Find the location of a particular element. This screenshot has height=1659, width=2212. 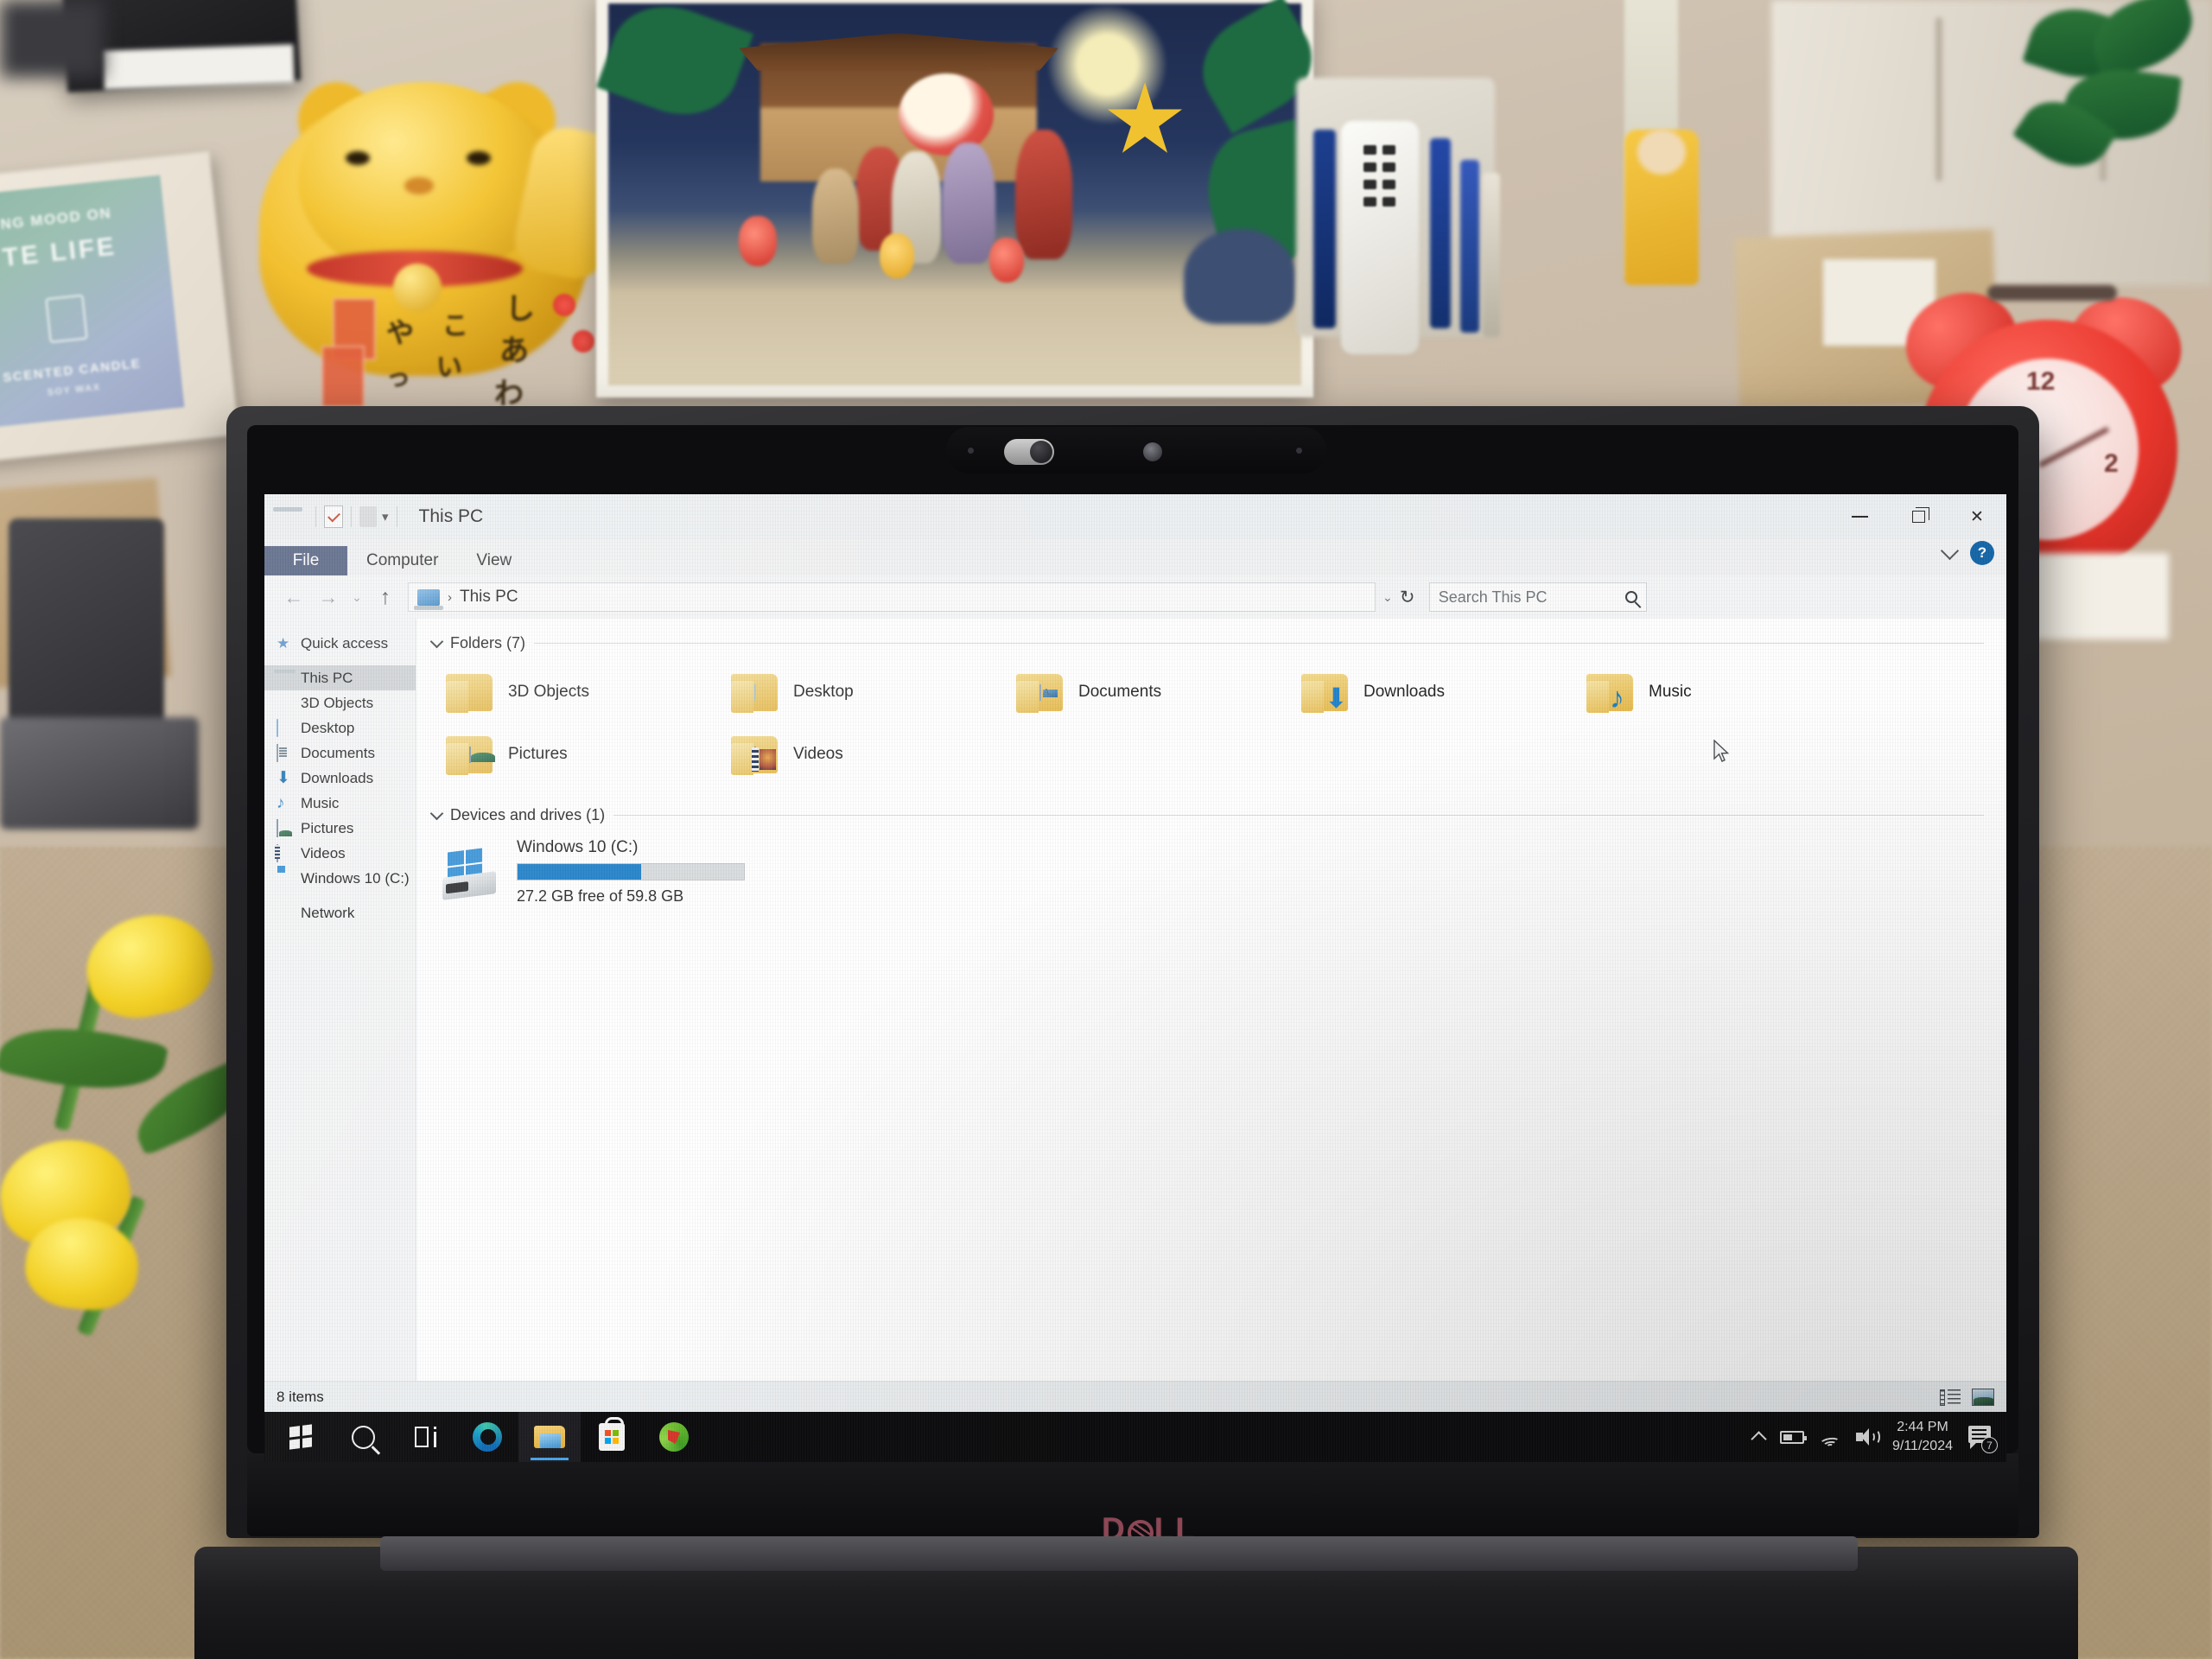

notification-count: 7 is located at coordinates (1989, 1445).